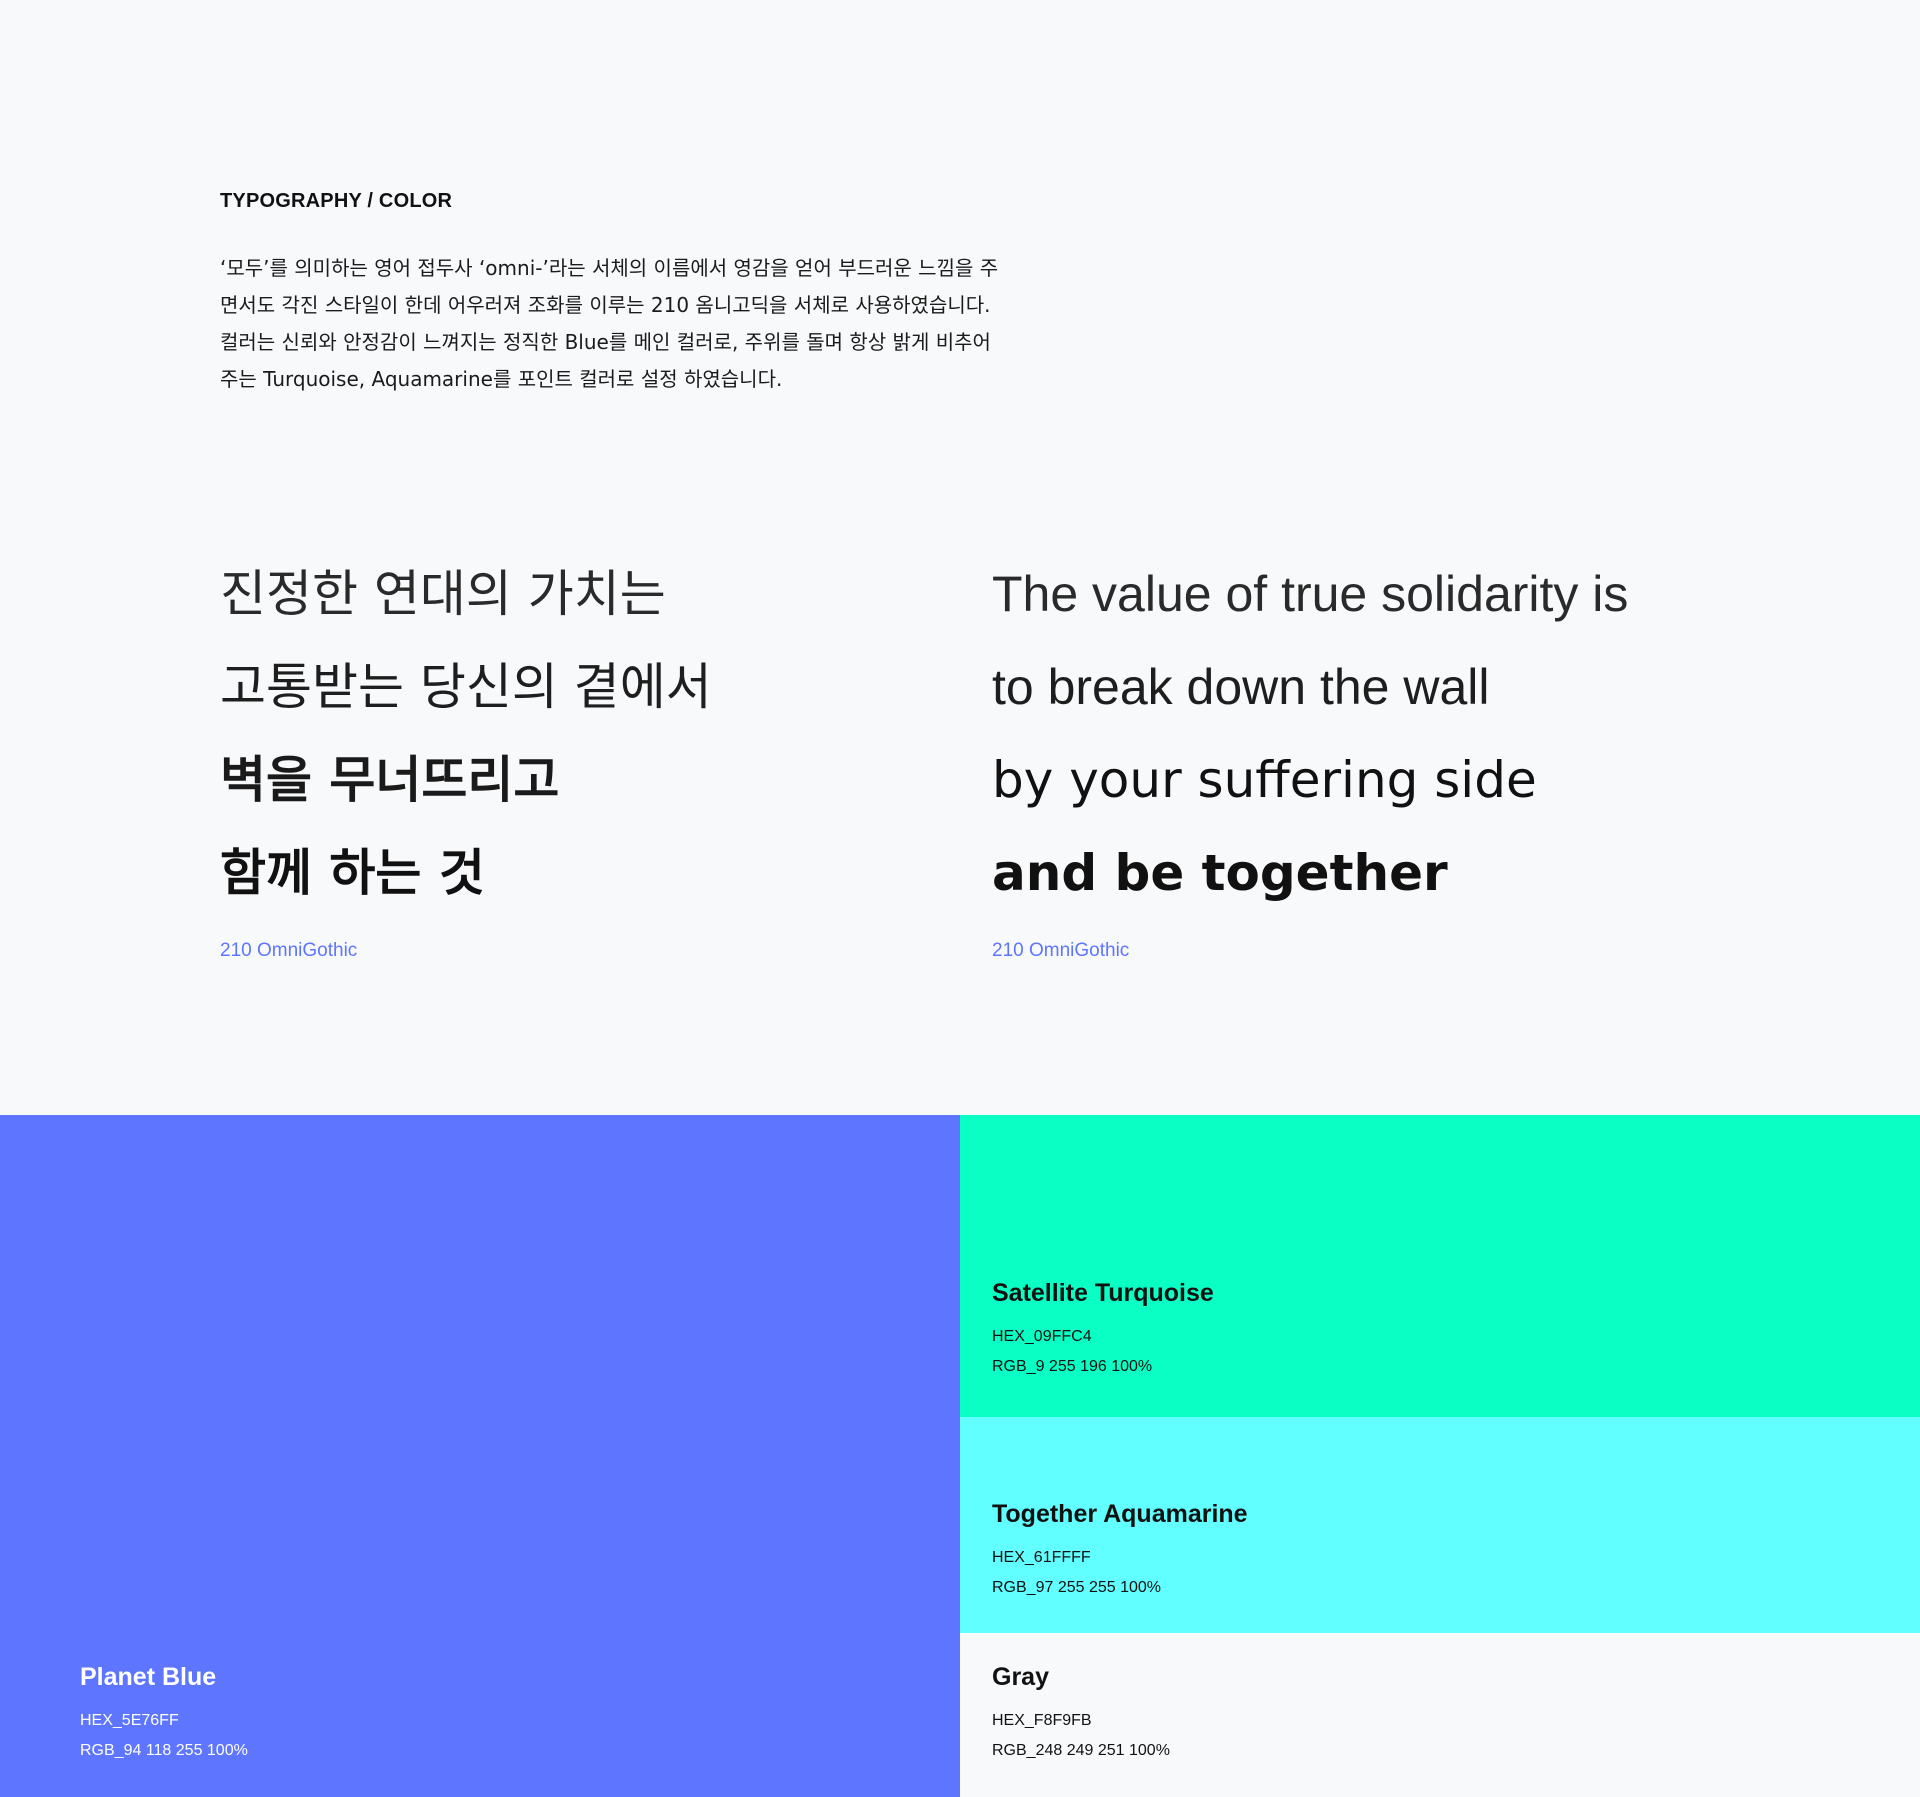  I want to click on specimen-line-bold: and be together, so click(1220, 873).